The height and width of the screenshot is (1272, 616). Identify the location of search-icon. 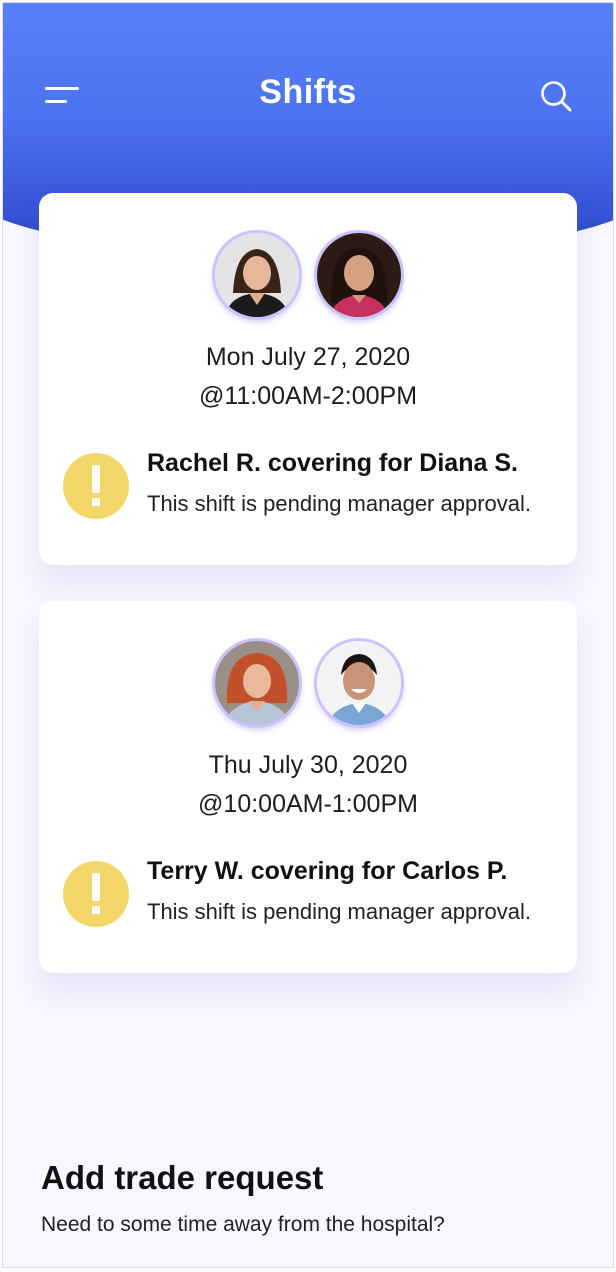
(556, 96).